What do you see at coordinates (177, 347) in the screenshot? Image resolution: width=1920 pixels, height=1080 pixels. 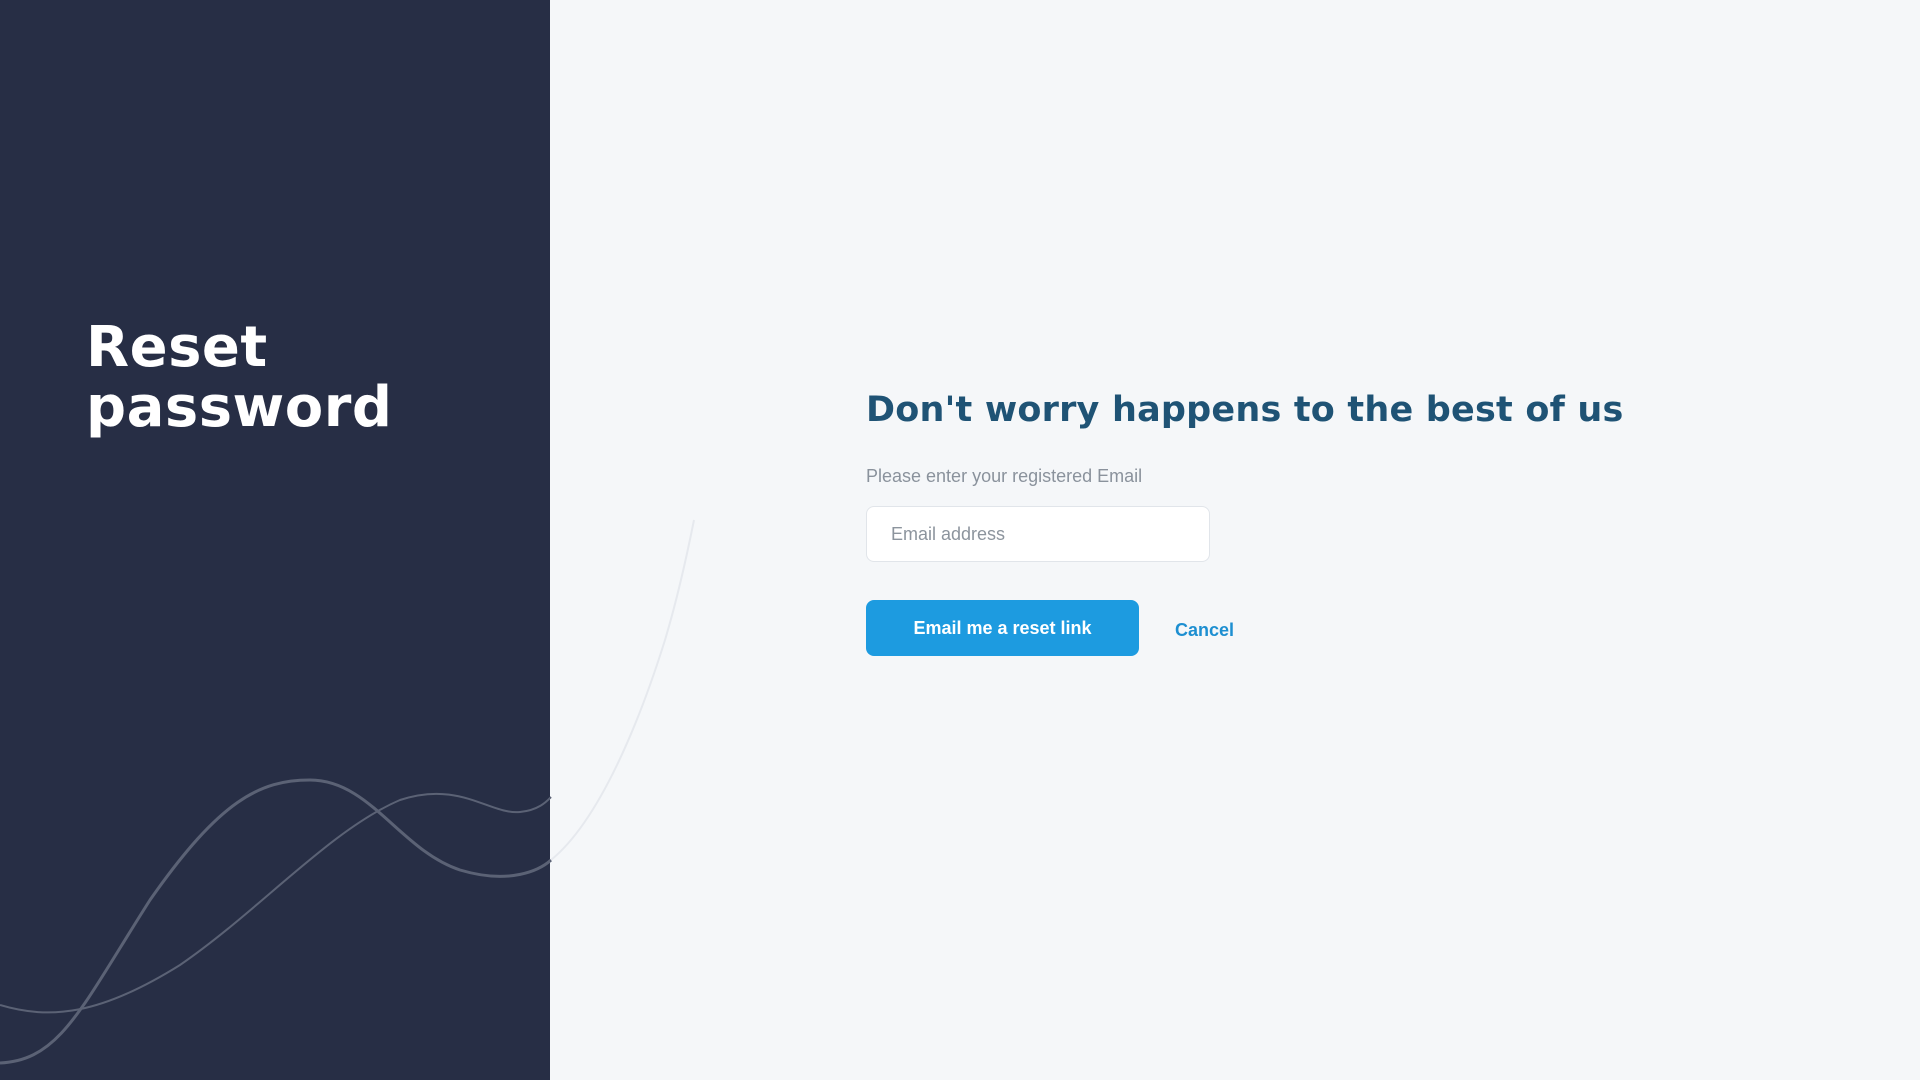 I see `title-line-1: Reset` at bounding box center [177, 347].